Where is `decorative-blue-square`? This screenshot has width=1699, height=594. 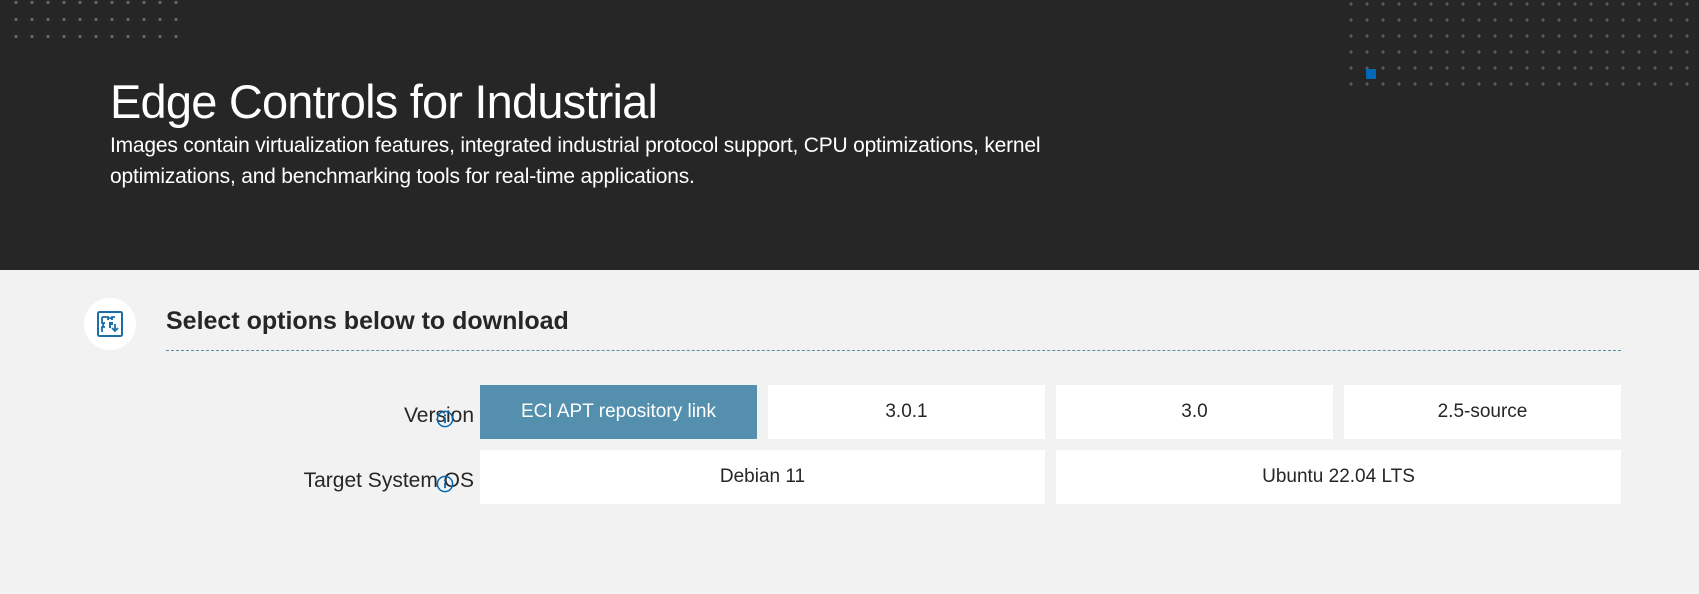 decorative-blue-square is located at coordinates (1371, 74).